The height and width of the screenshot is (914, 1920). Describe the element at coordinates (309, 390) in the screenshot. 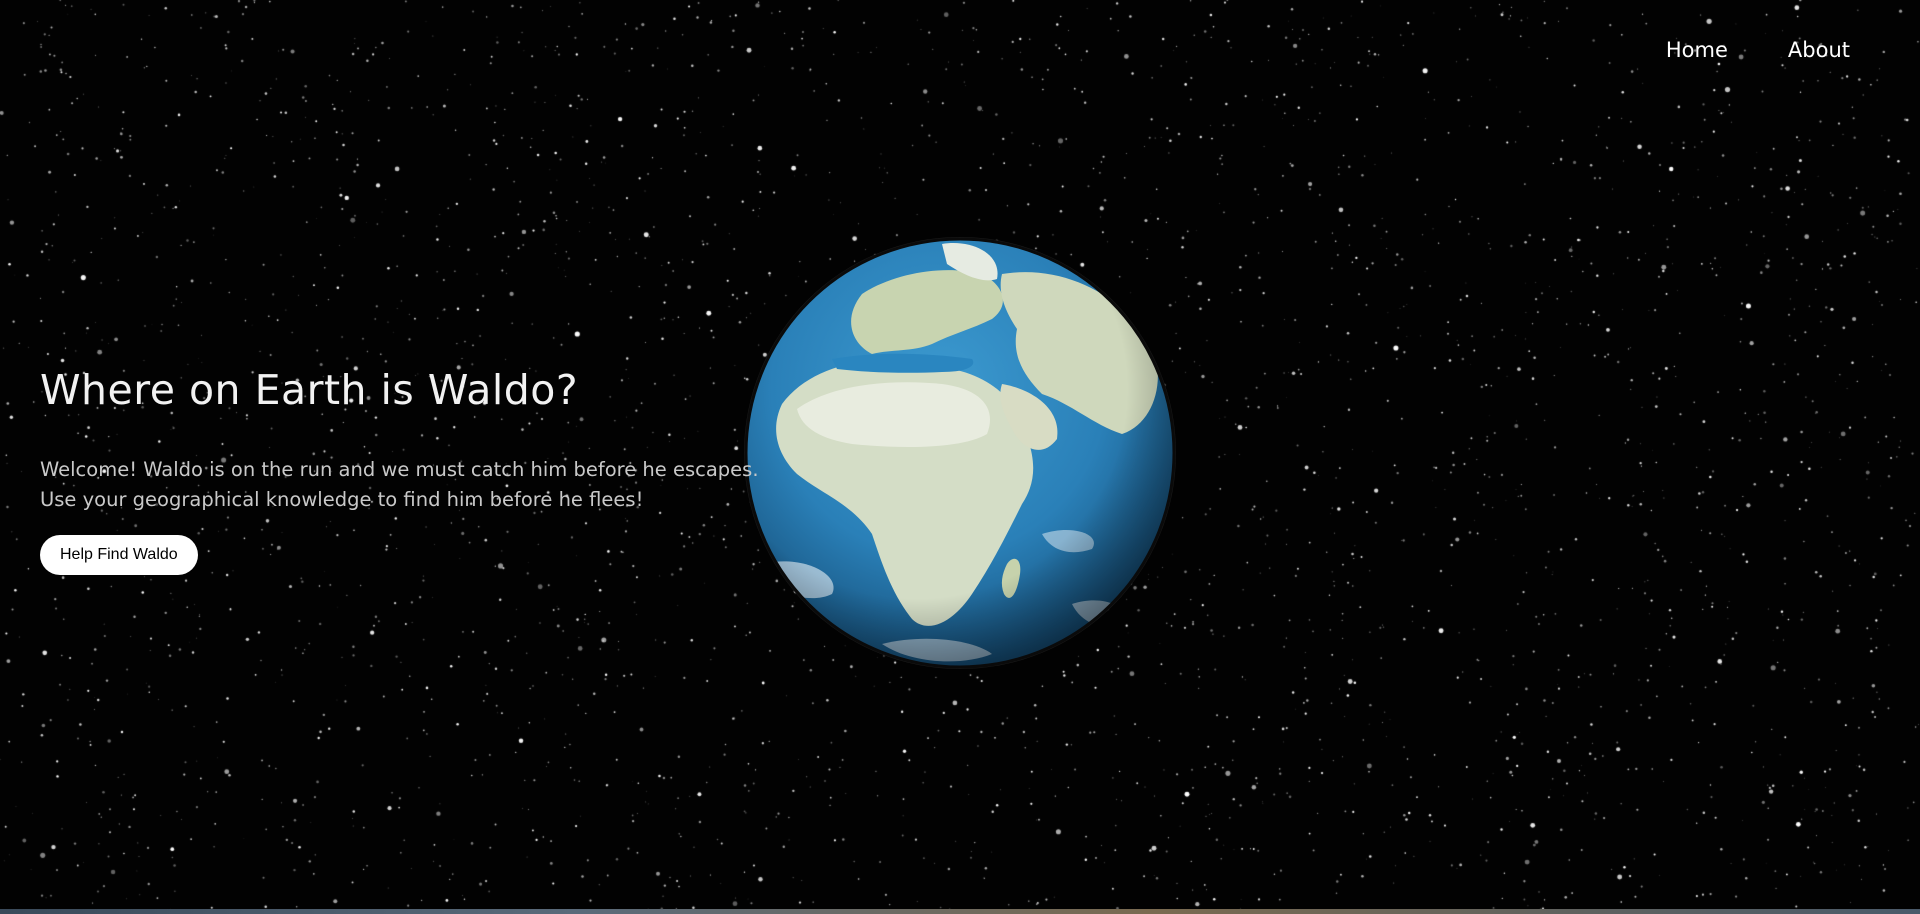

I see `page-title: Where on Earth is Waldo?` at that location.